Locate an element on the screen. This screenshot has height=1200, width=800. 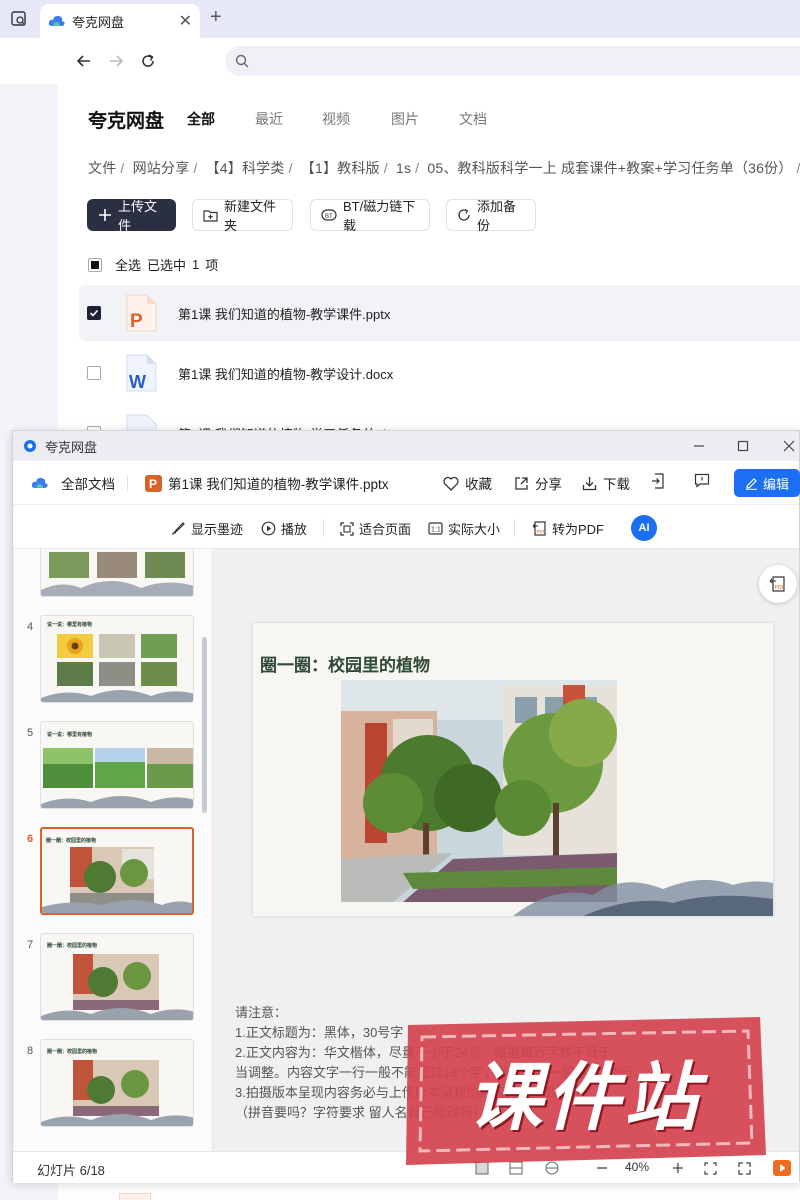
select-all-checkbox is located at coordinates (95, 264).